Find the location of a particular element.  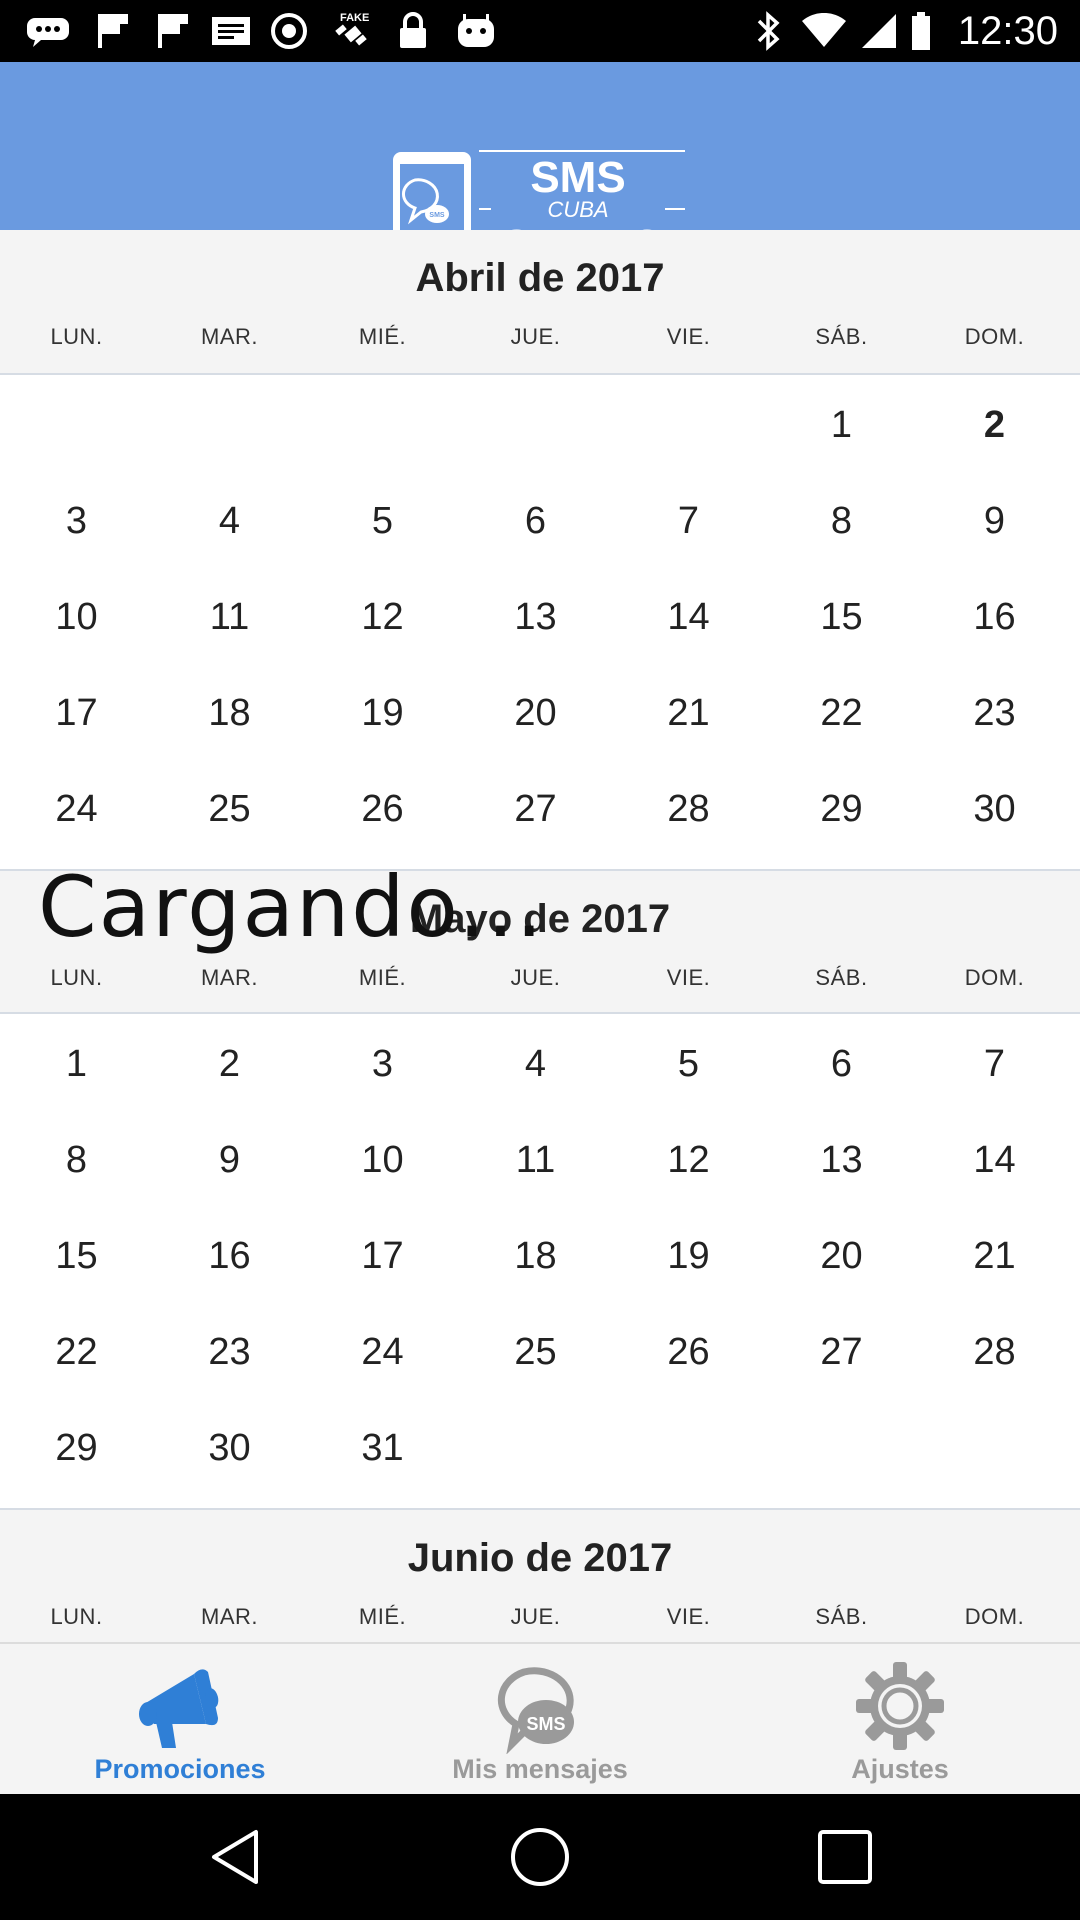

weekday-label: LUN. is located at coordinates (76, 336).